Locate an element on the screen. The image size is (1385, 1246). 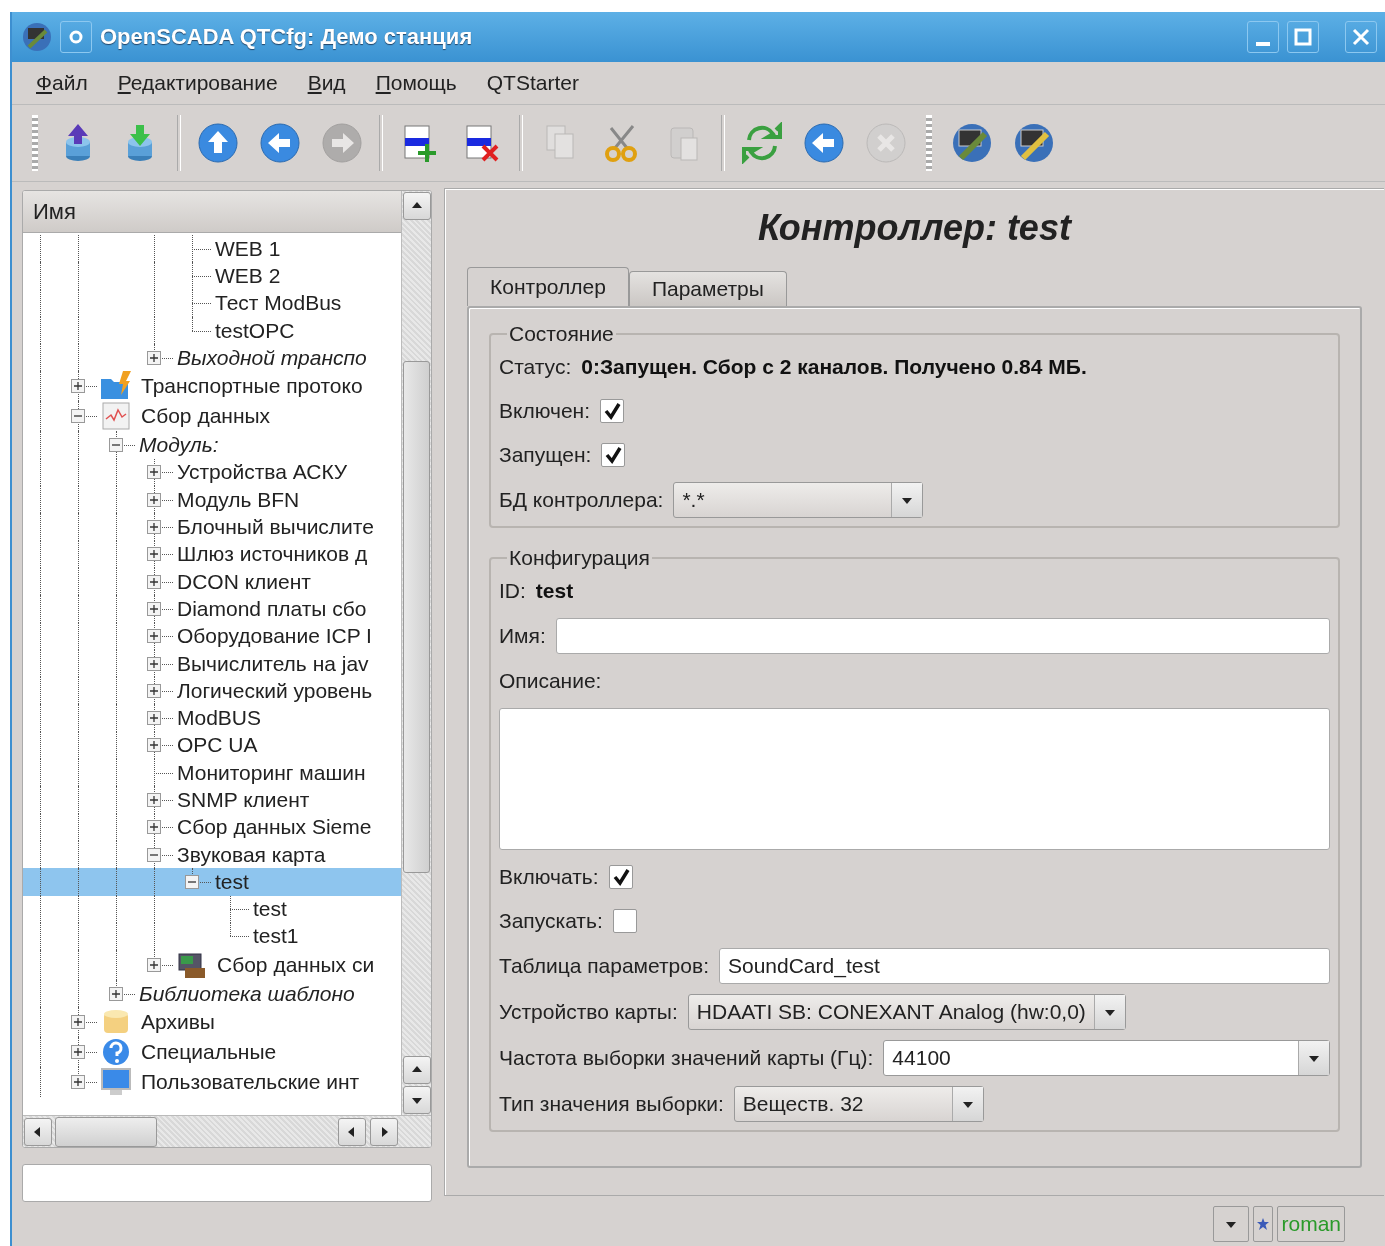
app-icon is located at coordinates (37, 37).